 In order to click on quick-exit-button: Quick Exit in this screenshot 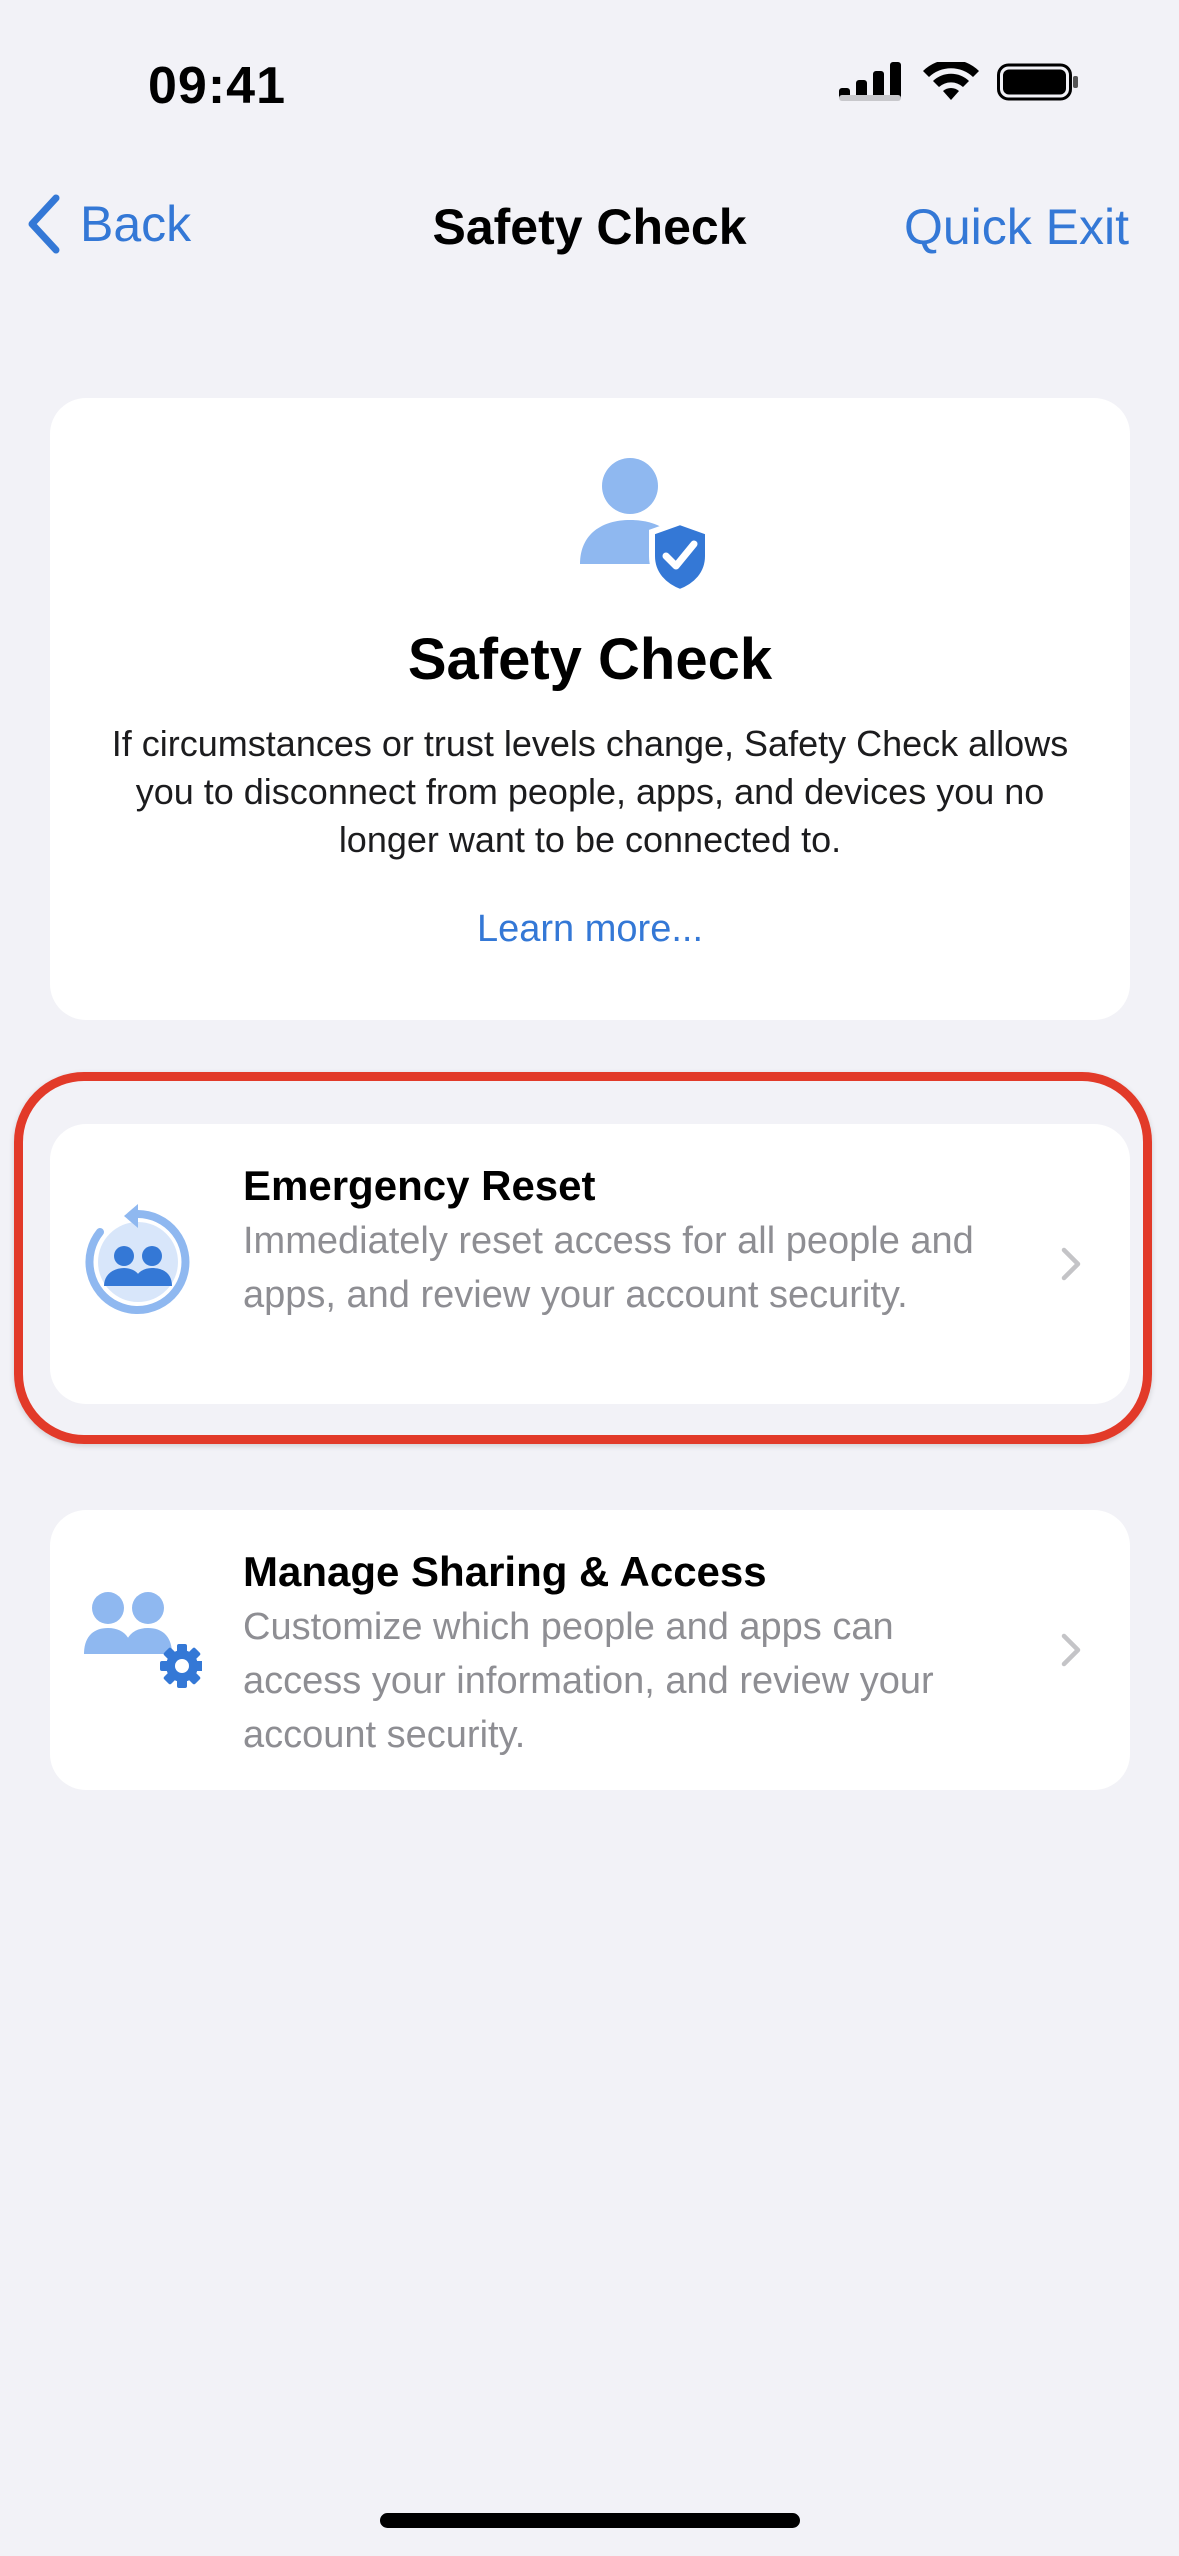, I will do `click(1016, 227)`.